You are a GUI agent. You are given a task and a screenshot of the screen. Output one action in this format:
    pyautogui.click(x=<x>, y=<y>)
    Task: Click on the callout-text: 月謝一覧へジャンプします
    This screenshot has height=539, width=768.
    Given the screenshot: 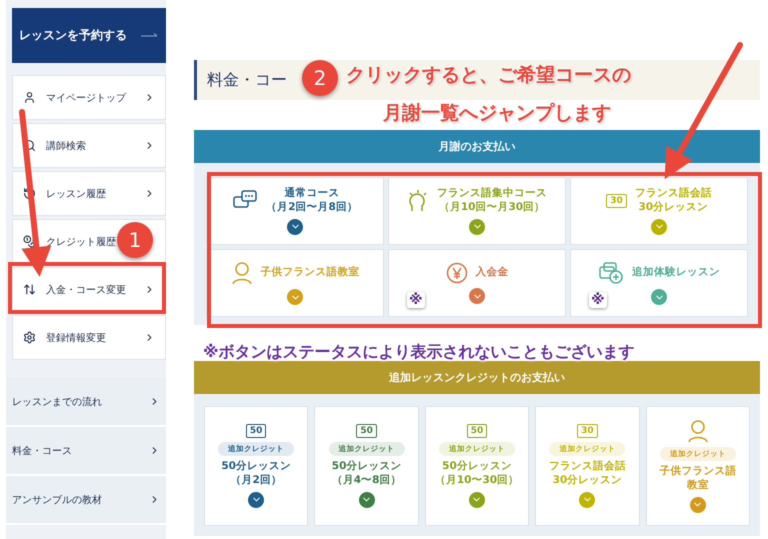 What is the action you would take?
    pyautogui.click(x=497, y=113)
    